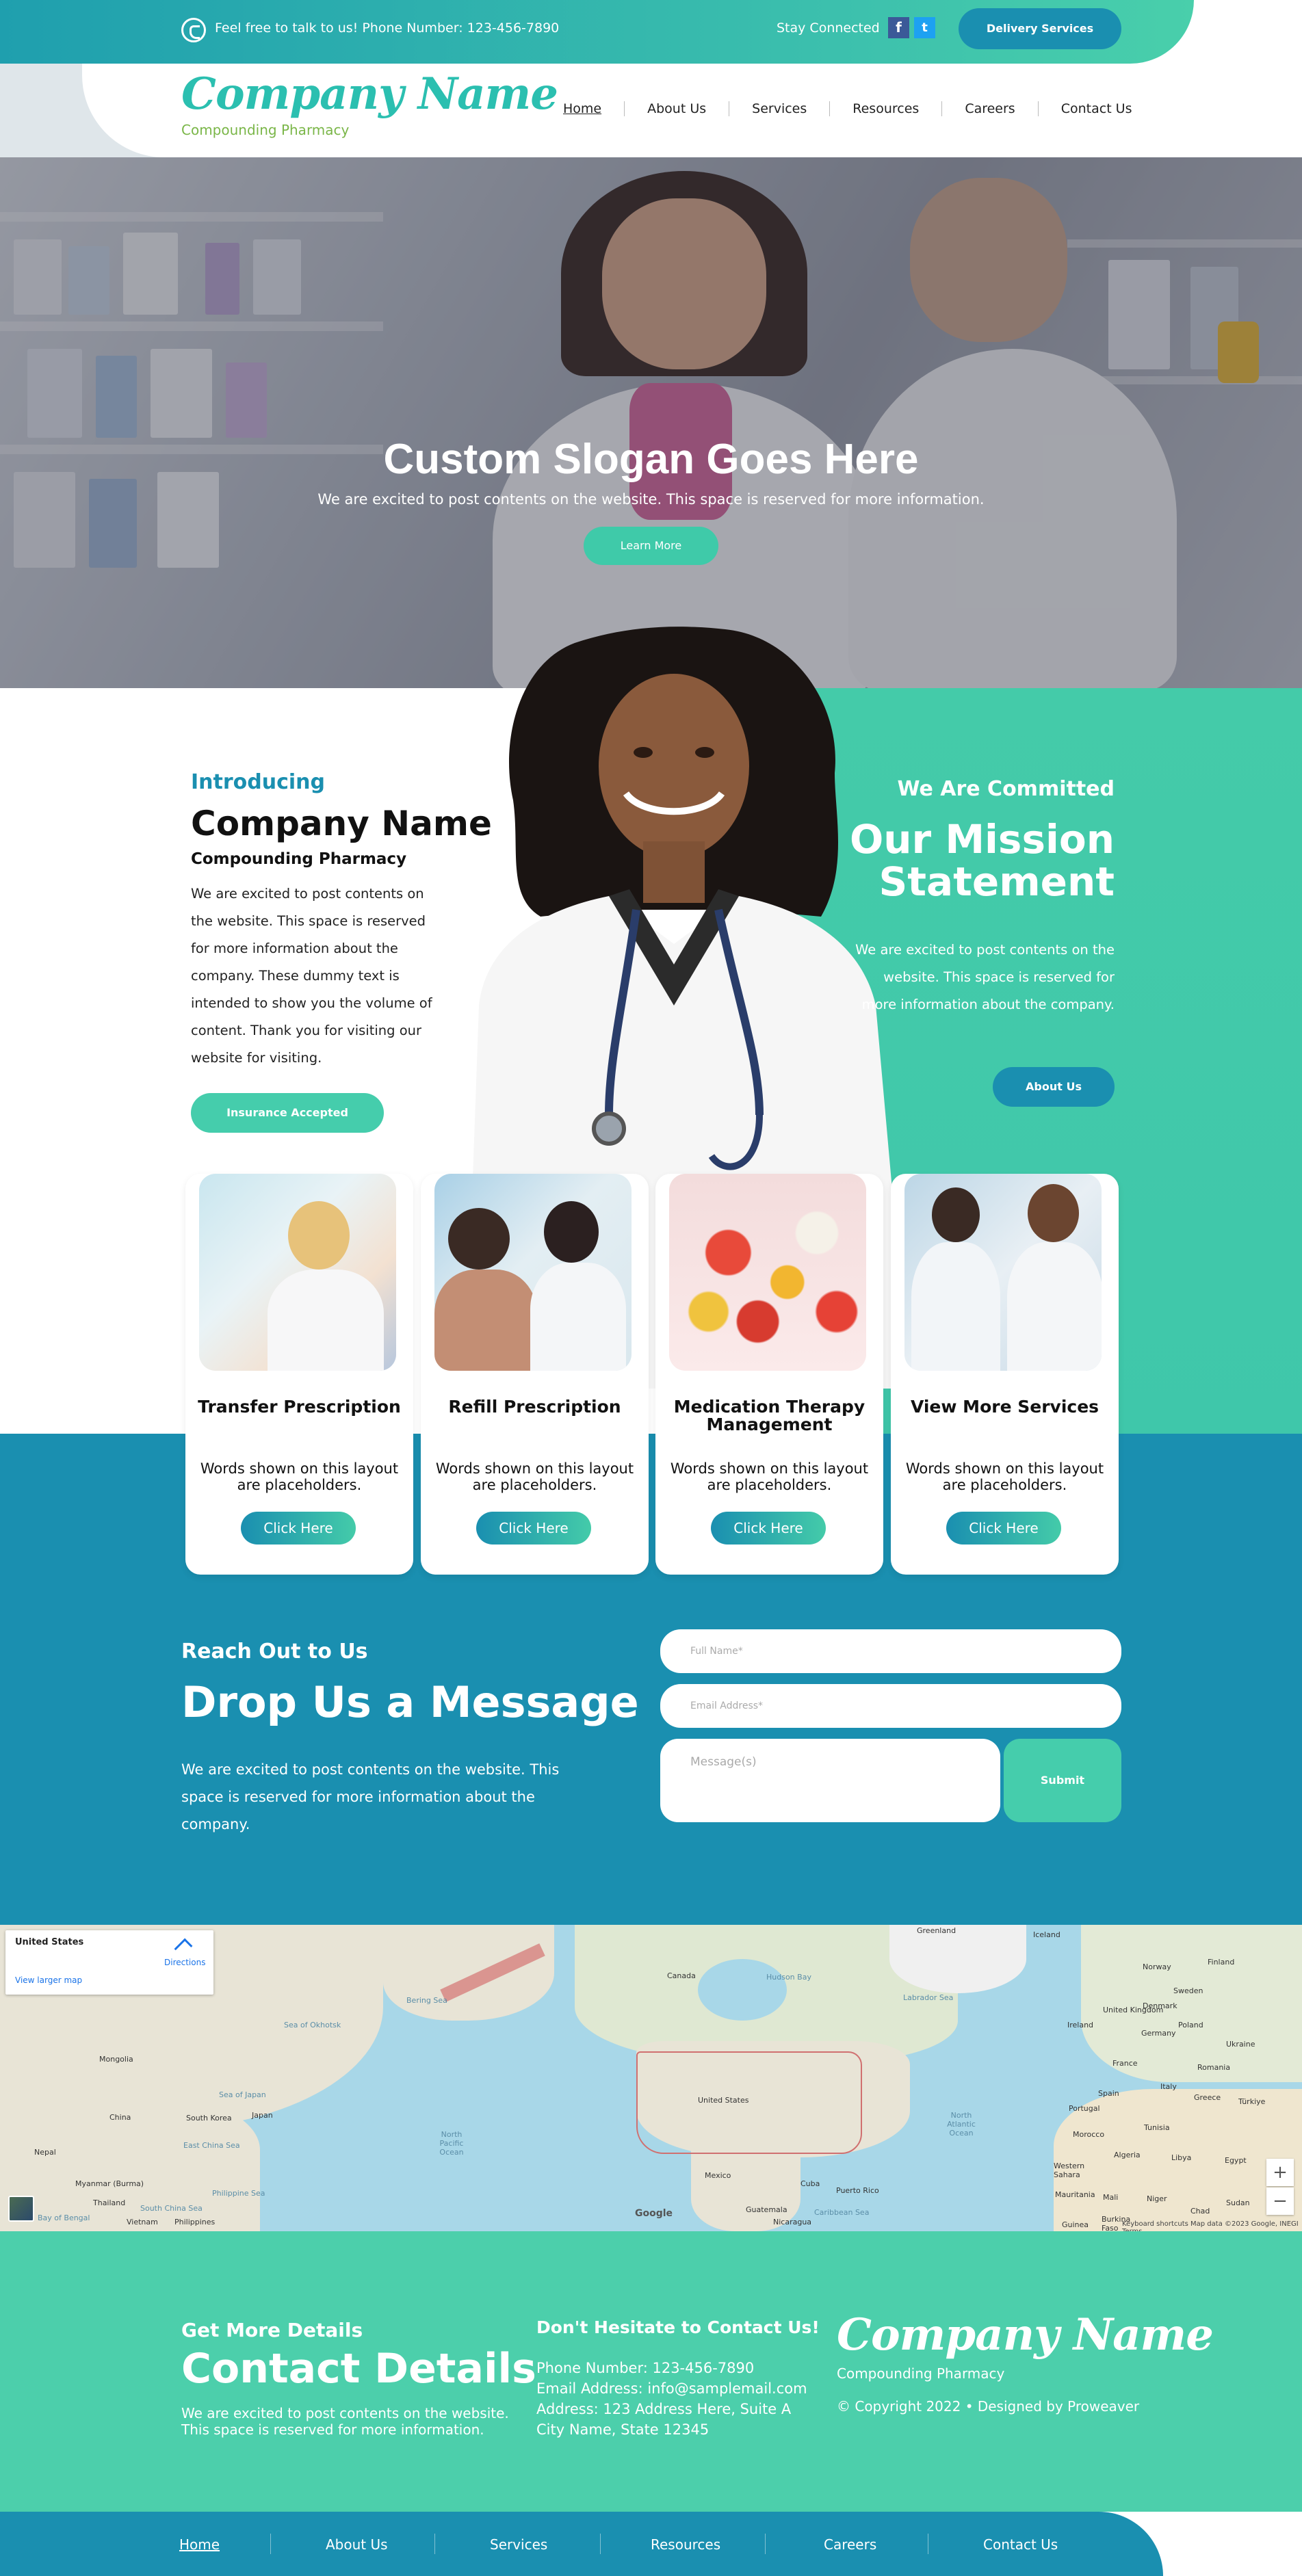 The height and width of the screenshot is (2576, 1302). I want to click on map-label: Tunisia, so click(1157, 2127).